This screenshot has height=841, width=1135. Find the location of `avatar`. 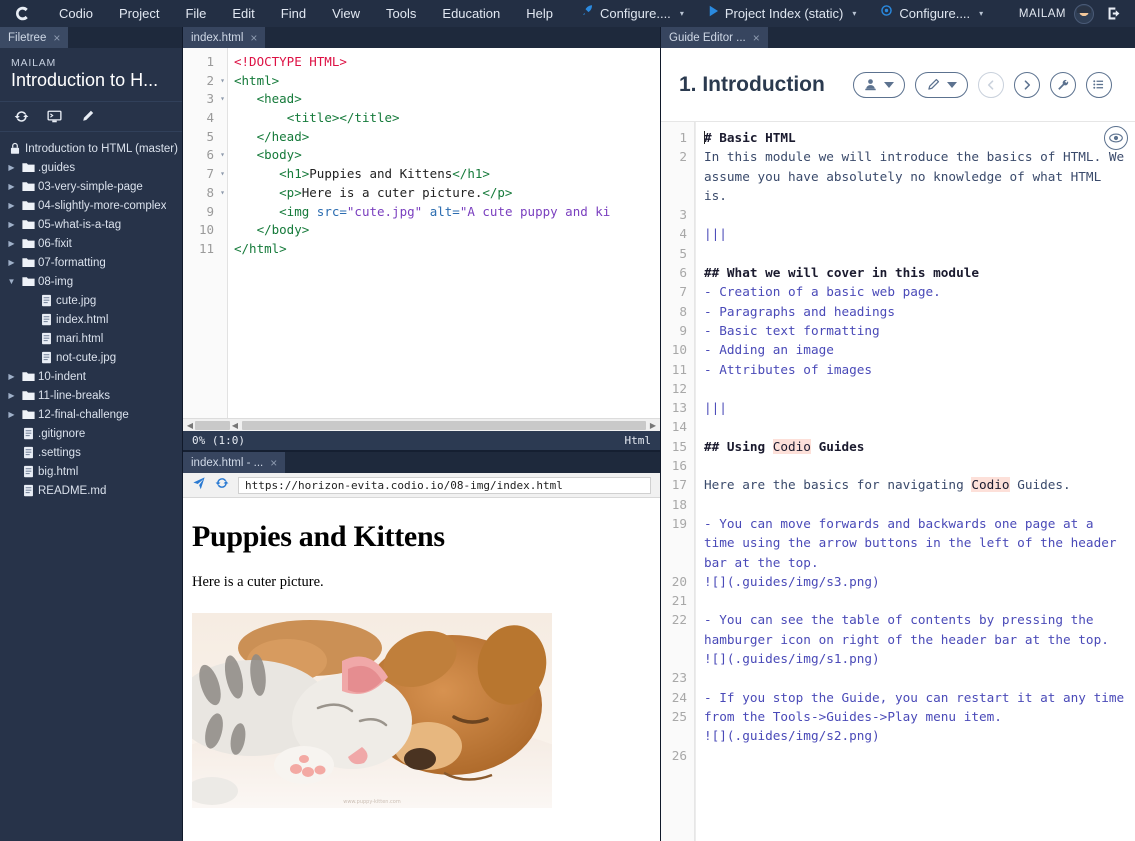

avatar is located at coordinates (1084, 13).